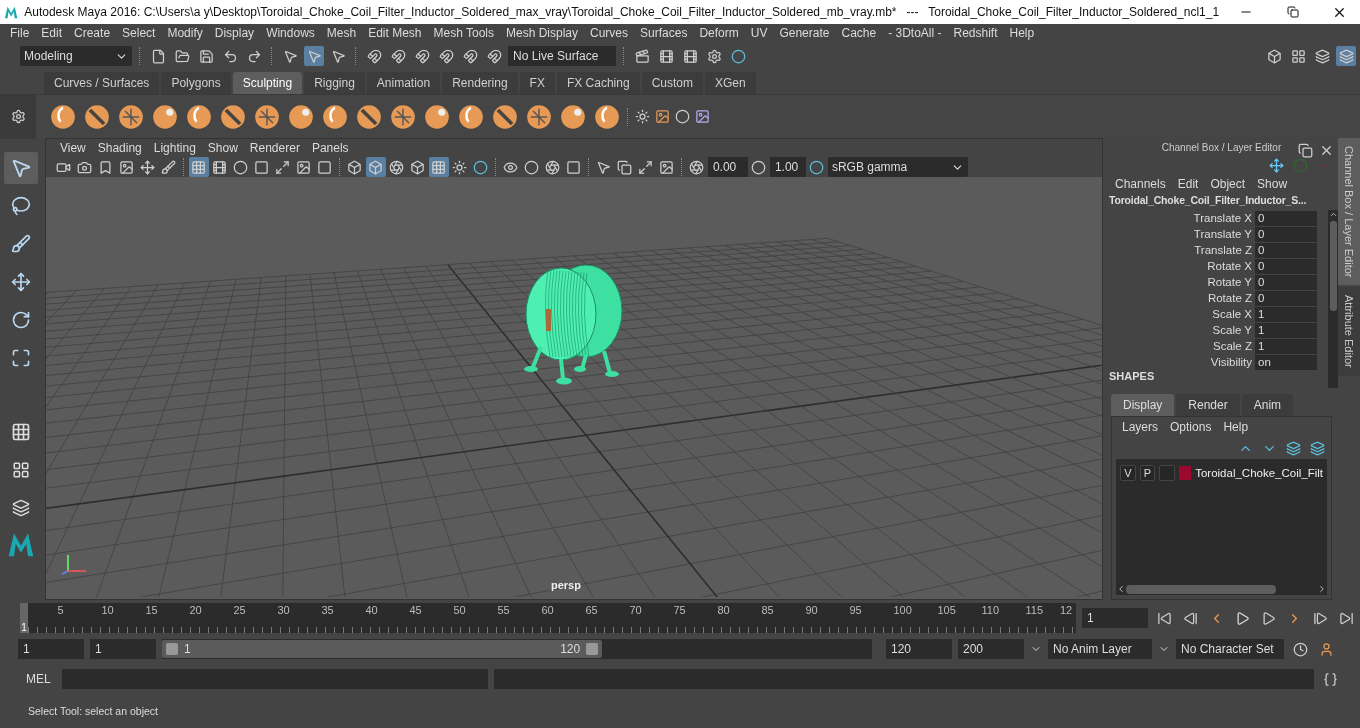 This screenshot has width=1360, height=728. I want to click on anim-layer-field: No Anim Layer, so click(1100, 649).